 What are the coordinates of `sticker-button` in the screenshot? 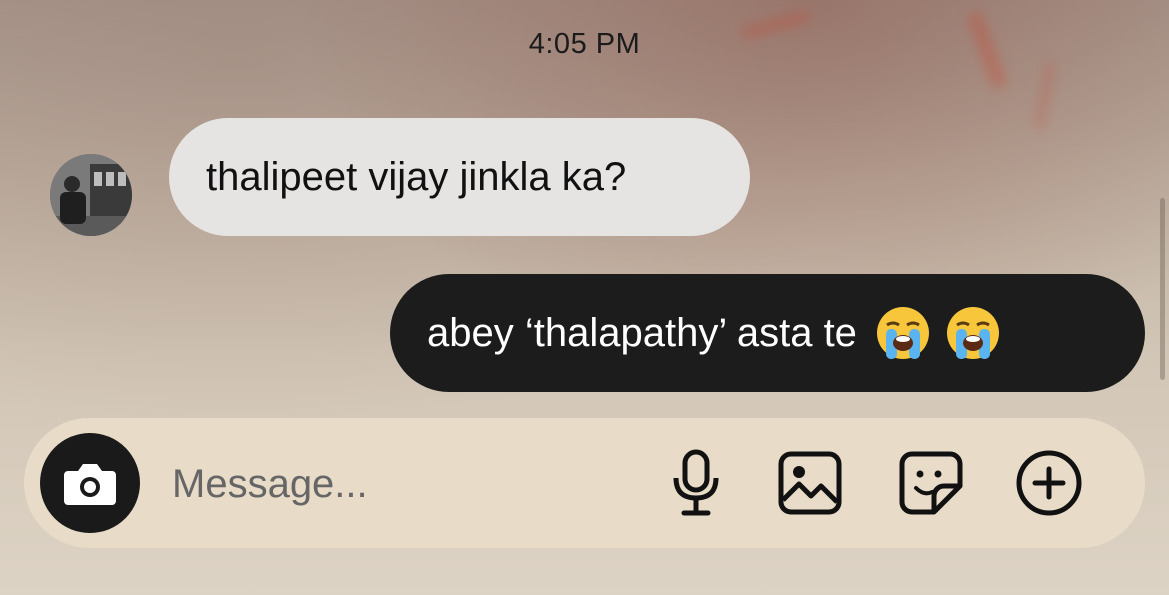 It's located at (931, 483).